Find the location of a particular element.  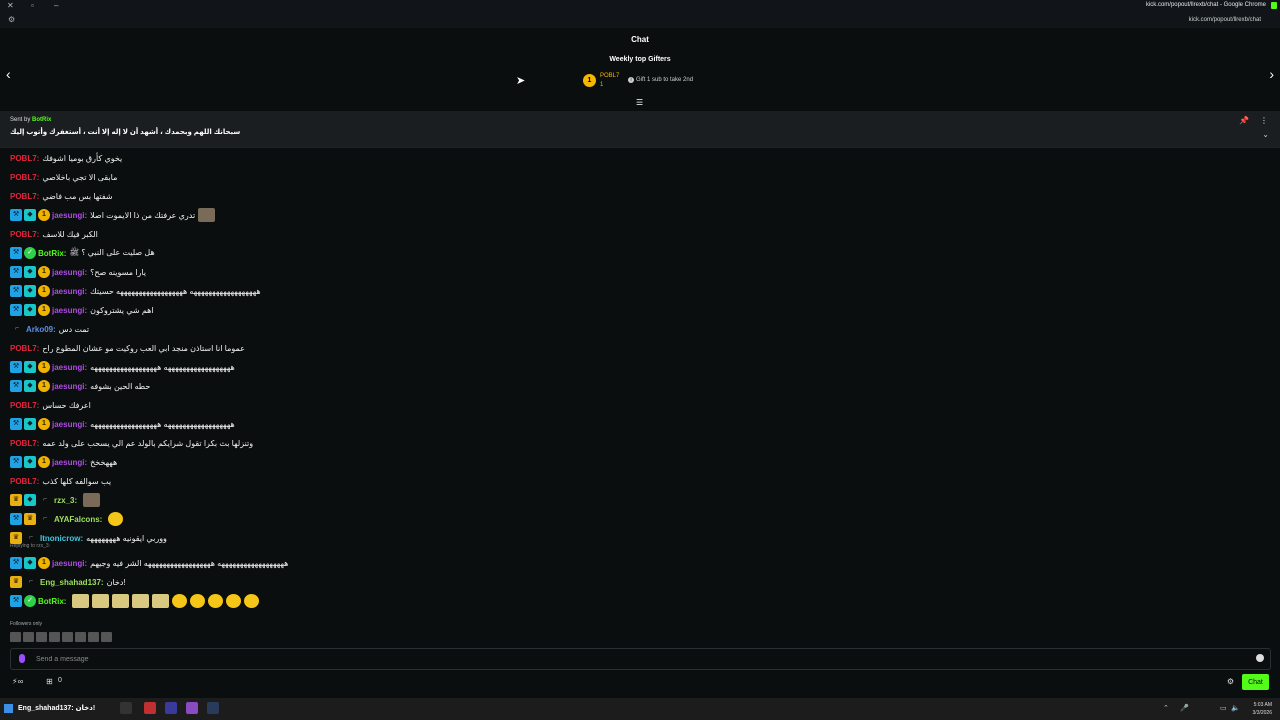

chat-text: شفتها بس مب فاضي is located at coordinates (77, 196).